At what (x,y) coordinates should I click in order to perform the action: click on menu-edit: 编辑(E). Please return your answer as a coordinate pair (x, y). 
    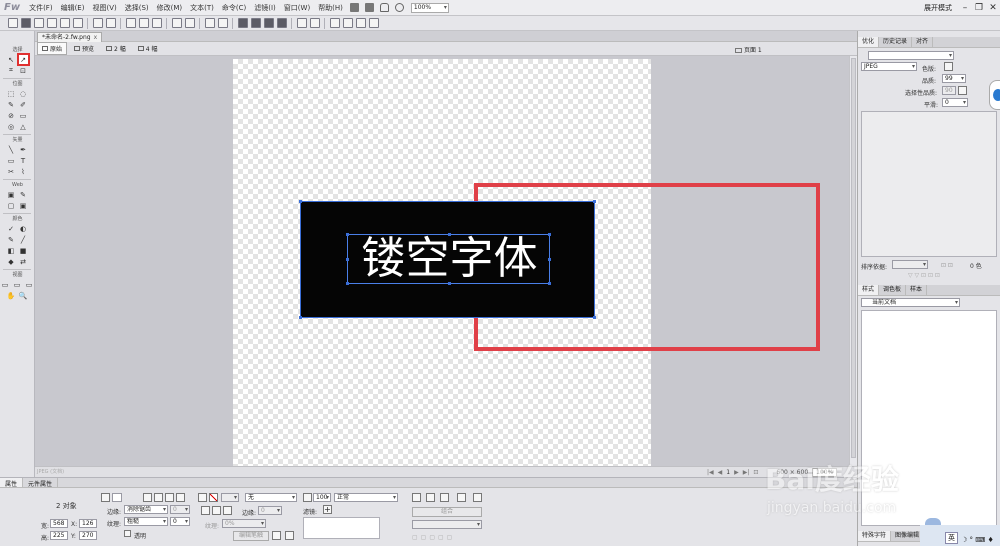
    Looking at the image, I should click on (73, 8).